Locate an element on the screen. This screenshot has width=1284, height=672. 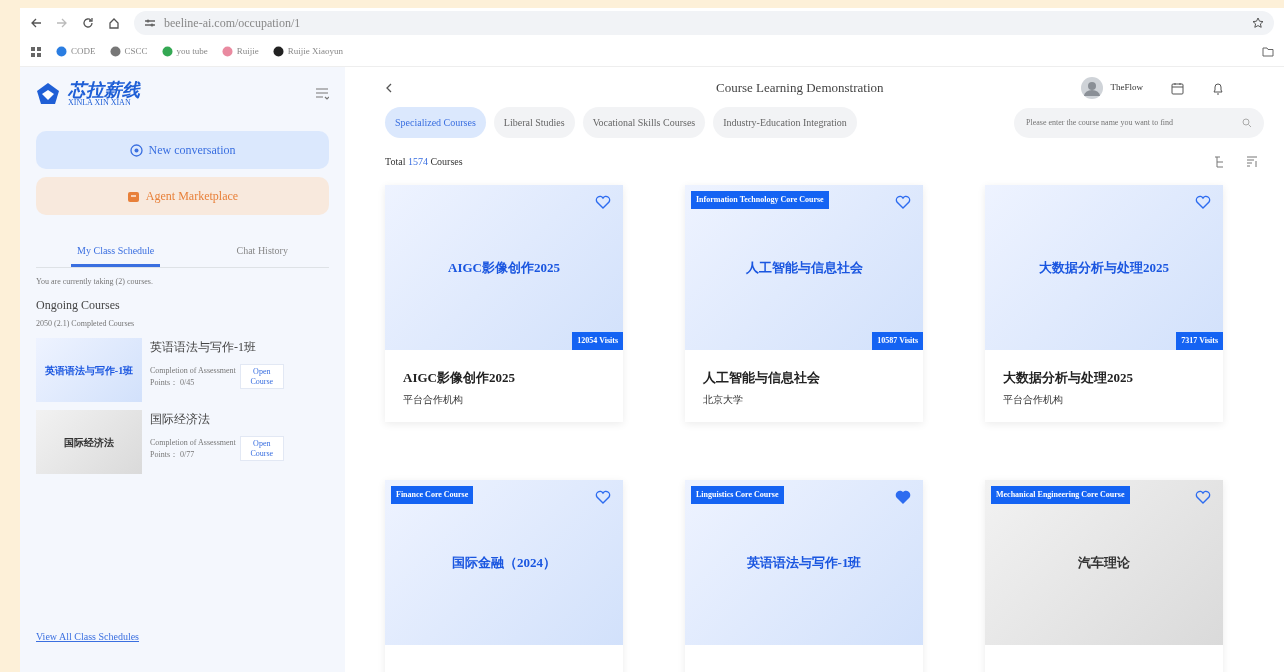
schedule-tab: My Class Schedule is located at coordinates (116, 253).